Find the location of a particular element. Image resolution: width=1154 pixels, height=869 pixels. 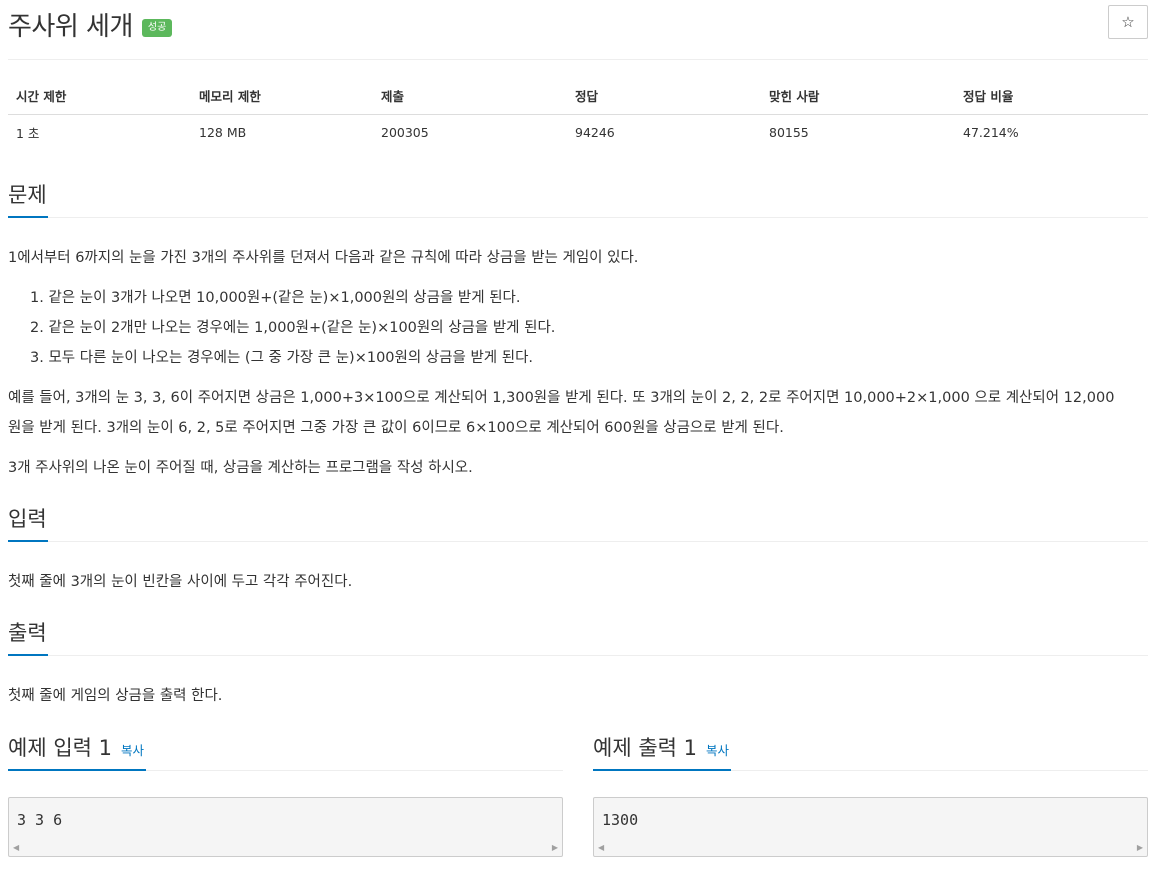

copy-sample-output-link: 복사 is located at coordinates (717, 750).